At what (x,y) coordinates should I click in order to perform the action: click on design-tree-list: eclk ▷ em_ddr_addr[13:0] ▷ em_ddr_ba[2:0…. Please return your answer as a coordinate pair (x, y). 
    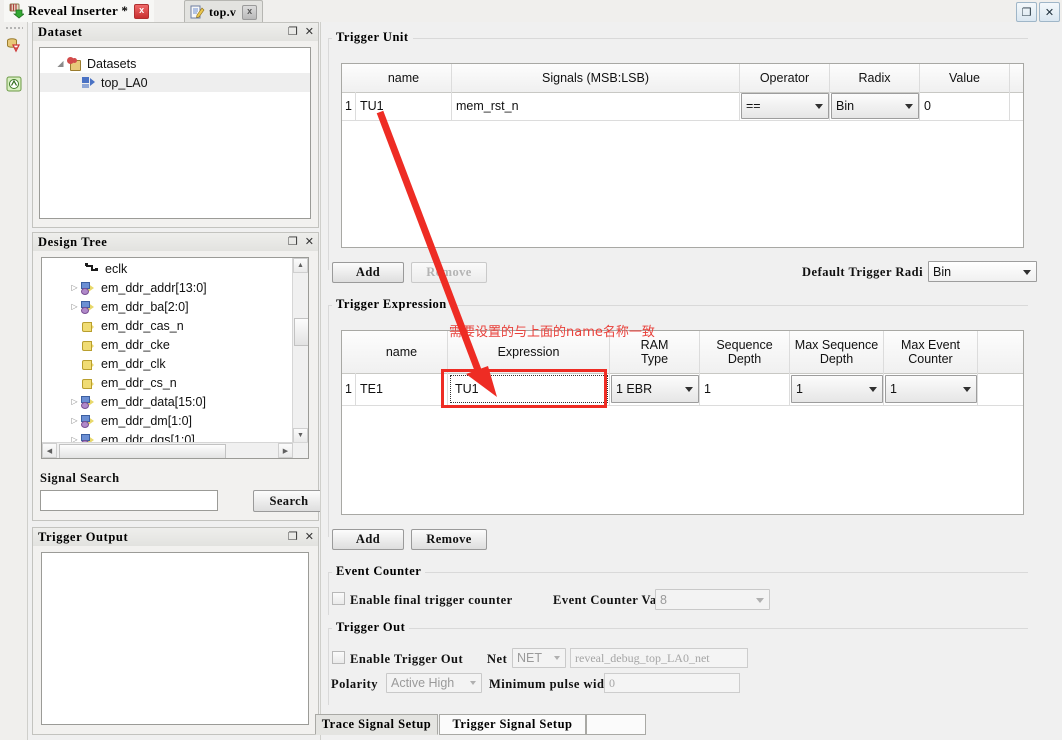
    Looking at the image, I should click on (175, 358).